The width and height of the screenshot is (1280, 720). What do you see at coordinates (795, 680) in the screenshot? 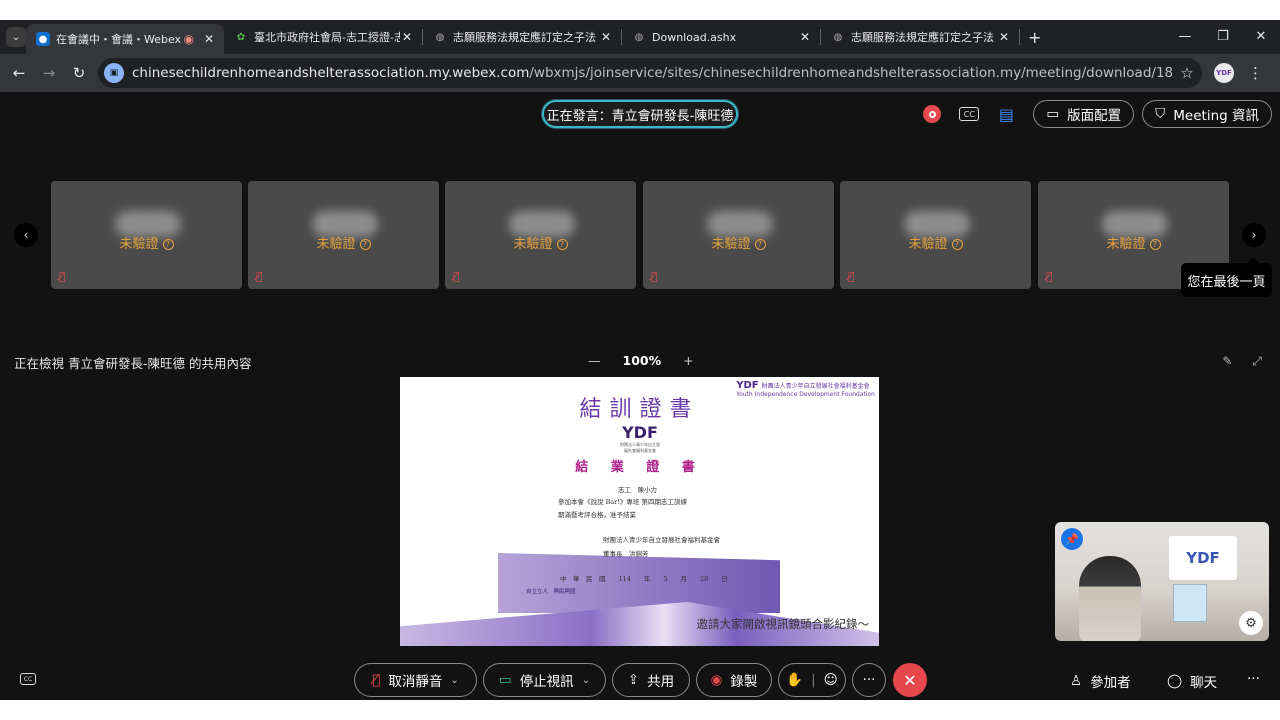
I see `raise-hand-icon: ✋` at bounding box center [795, 680].